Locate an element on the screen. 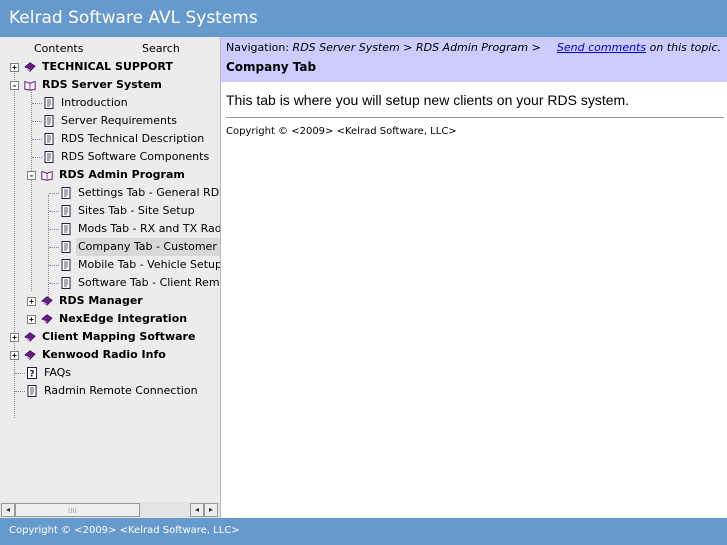  send-comments-link: Send comments is located at coordinates (601, 47).